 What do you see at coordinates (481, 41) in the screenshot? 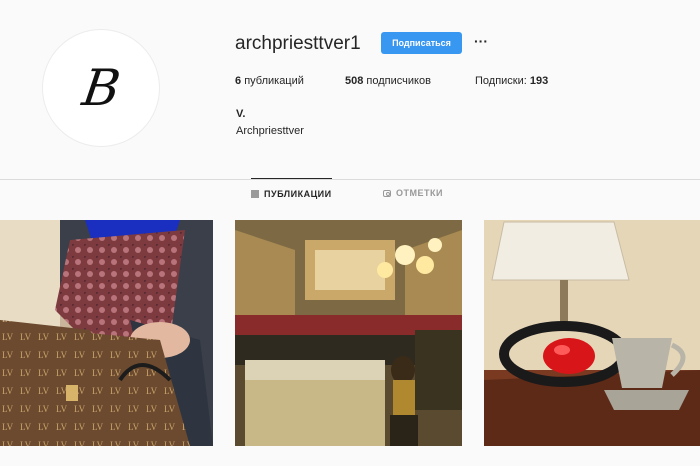
I see `more-options-icon: ···` at bounding box center [481, 41].